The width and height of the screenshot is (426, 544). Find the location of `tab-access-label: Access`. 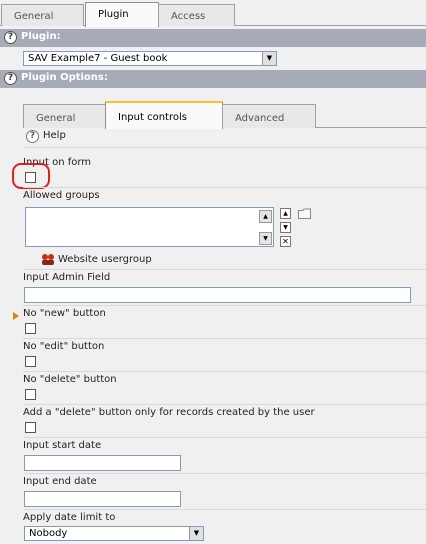

tab-access-label: Access is located at coordinates (188, 16).